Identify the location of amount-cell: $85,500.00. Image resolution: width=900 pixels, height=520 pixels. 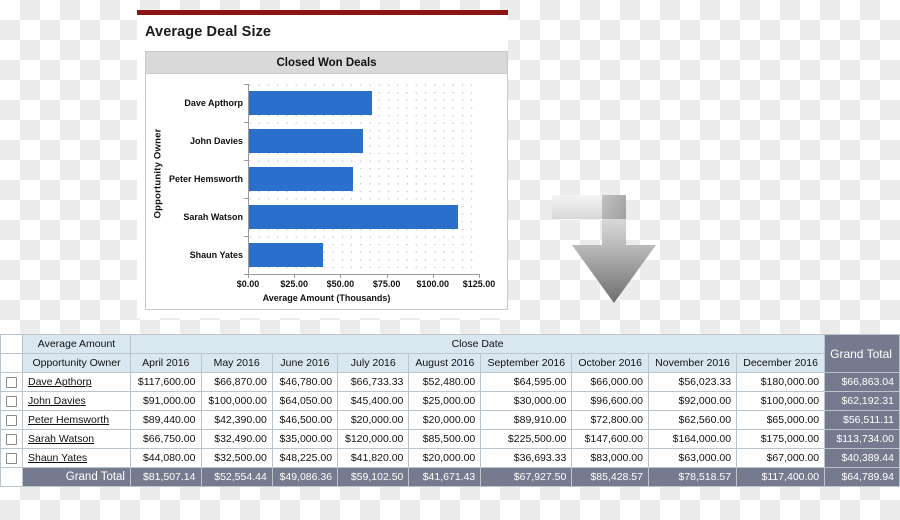
(445, 439).